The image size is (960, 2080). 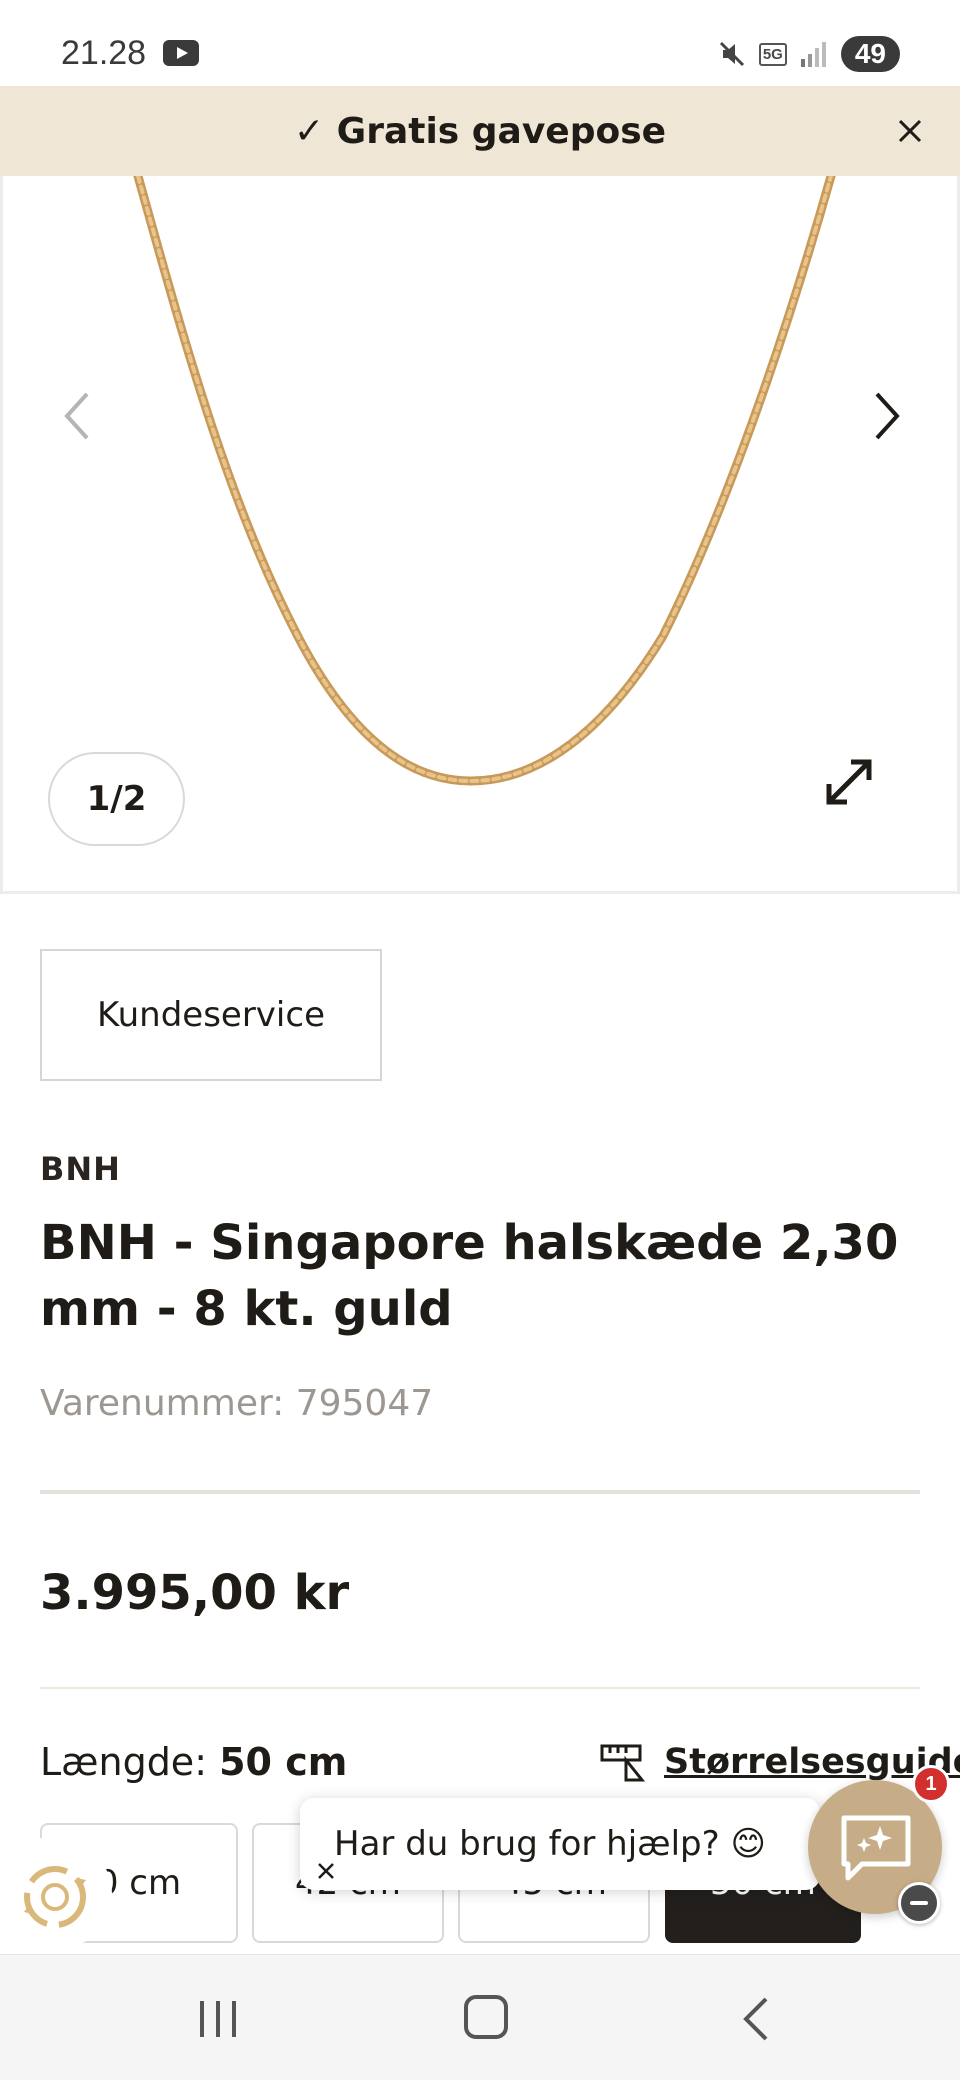 What do you see at coordinates (326, 1871) in the screenshot?
I see `chat-close-icon` at bounding box center [326, 1871].